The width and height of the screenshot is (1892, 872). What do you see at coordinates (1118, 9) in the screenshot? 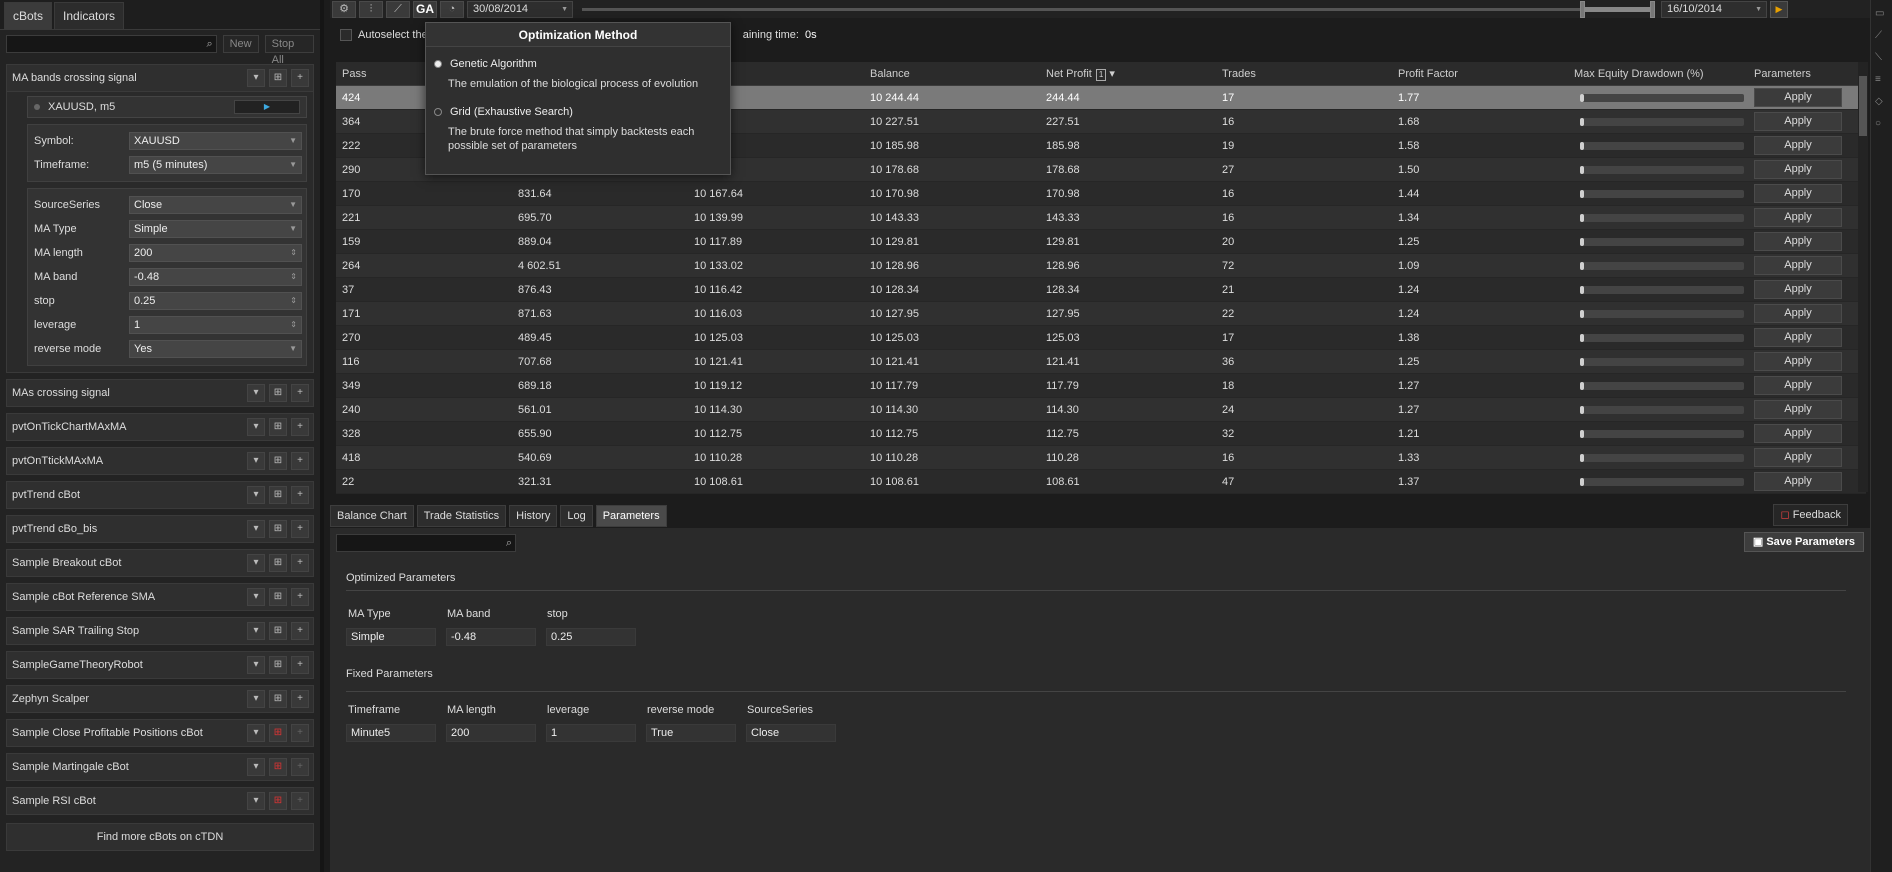
I see `date-range-slider` at bounding box center [1118, 9].